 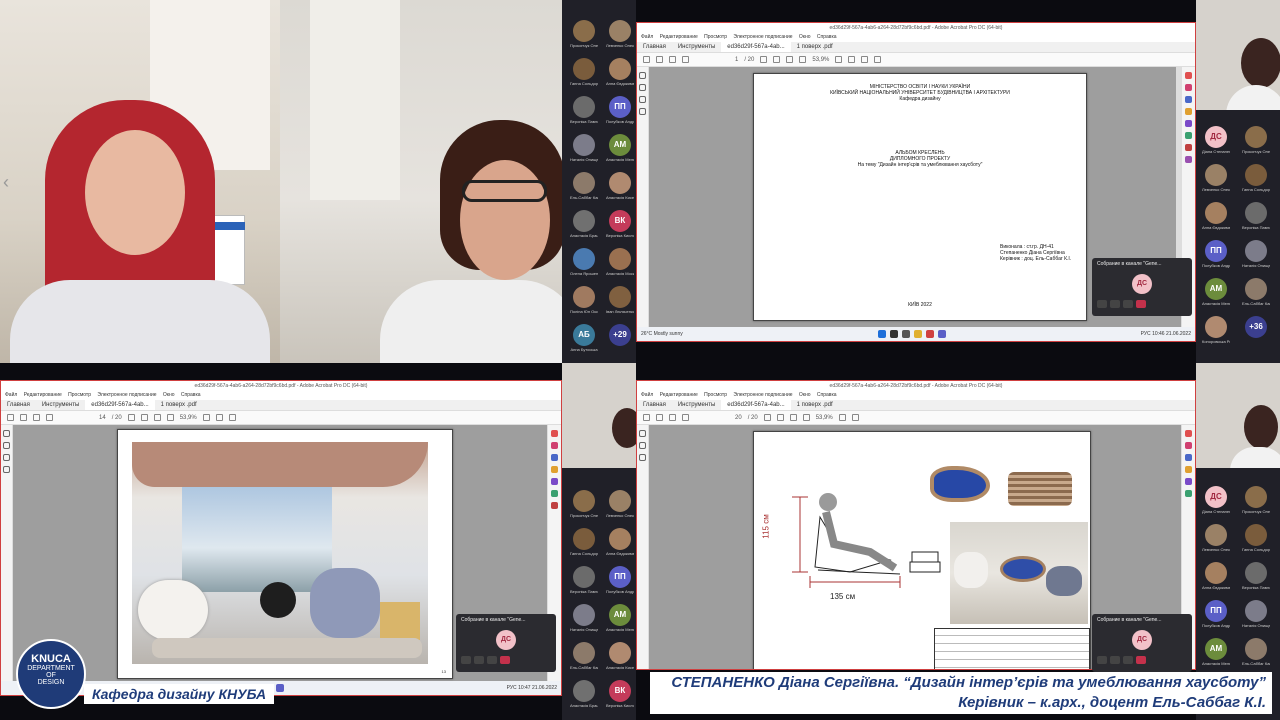 I want to click on explorer-icon, so click(x=917, y=334).